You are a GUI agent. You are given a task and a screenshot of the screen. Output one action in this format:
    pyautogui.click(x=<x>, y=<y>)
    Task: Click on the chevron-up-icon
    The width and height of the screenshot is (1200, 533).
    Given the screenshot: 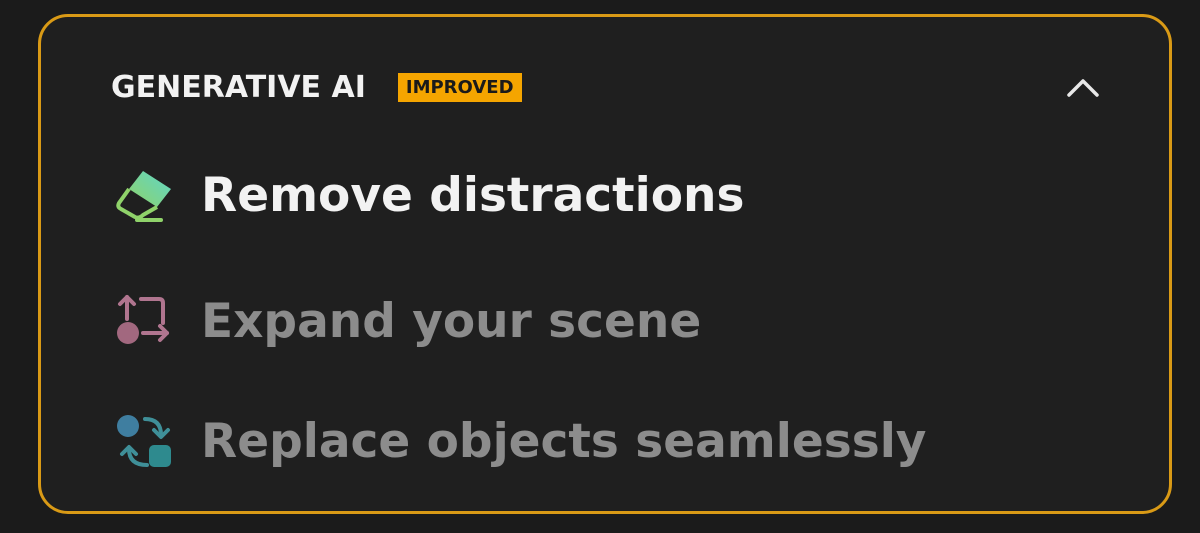 What is the action you would take?
    pyautogui.click(x=1083, y=88)
    